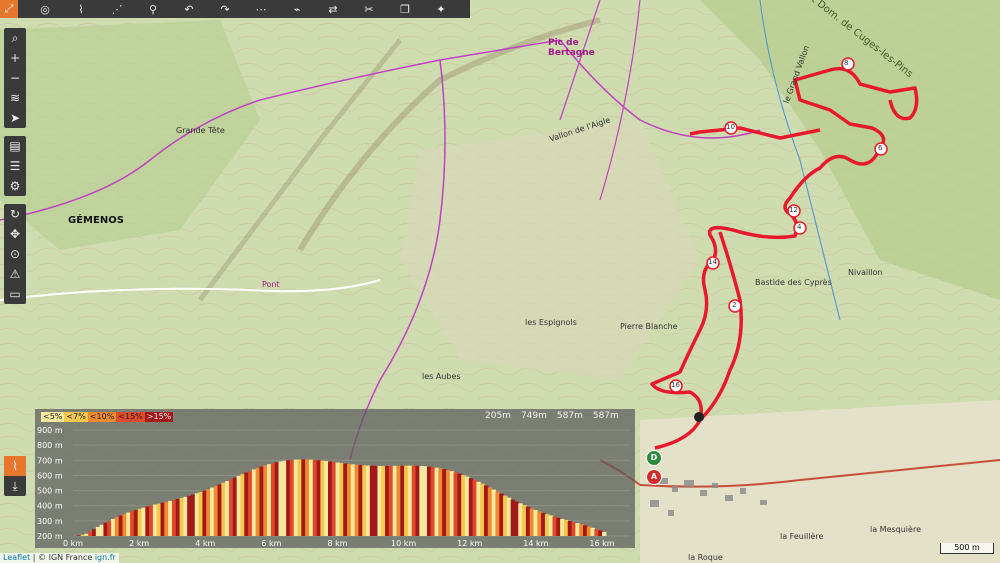 Image resolution: width=1000 pixels, height=563 pixels. What do you see at coordinates (15, 186) in the screenshot?
I see `settings-icon: ⚙` at bounding box center [15, 186].